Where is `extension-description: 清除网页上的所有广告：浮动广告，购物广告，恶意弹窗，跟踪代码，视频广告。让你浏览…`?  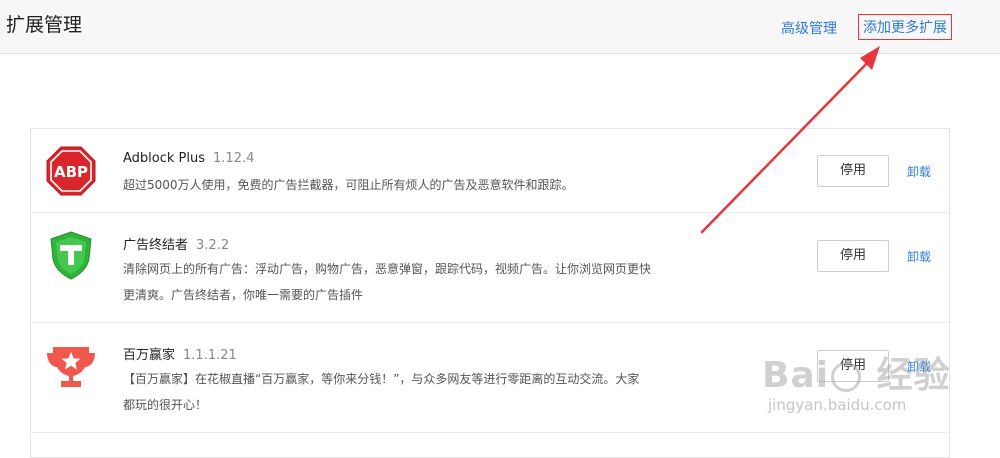 extension-description: 清除网页上的所有广告：浮动广告，购物广告，恶意弹窗，跟踪代码，视频广告。让你浏览… is located at coordinates (387, 282).